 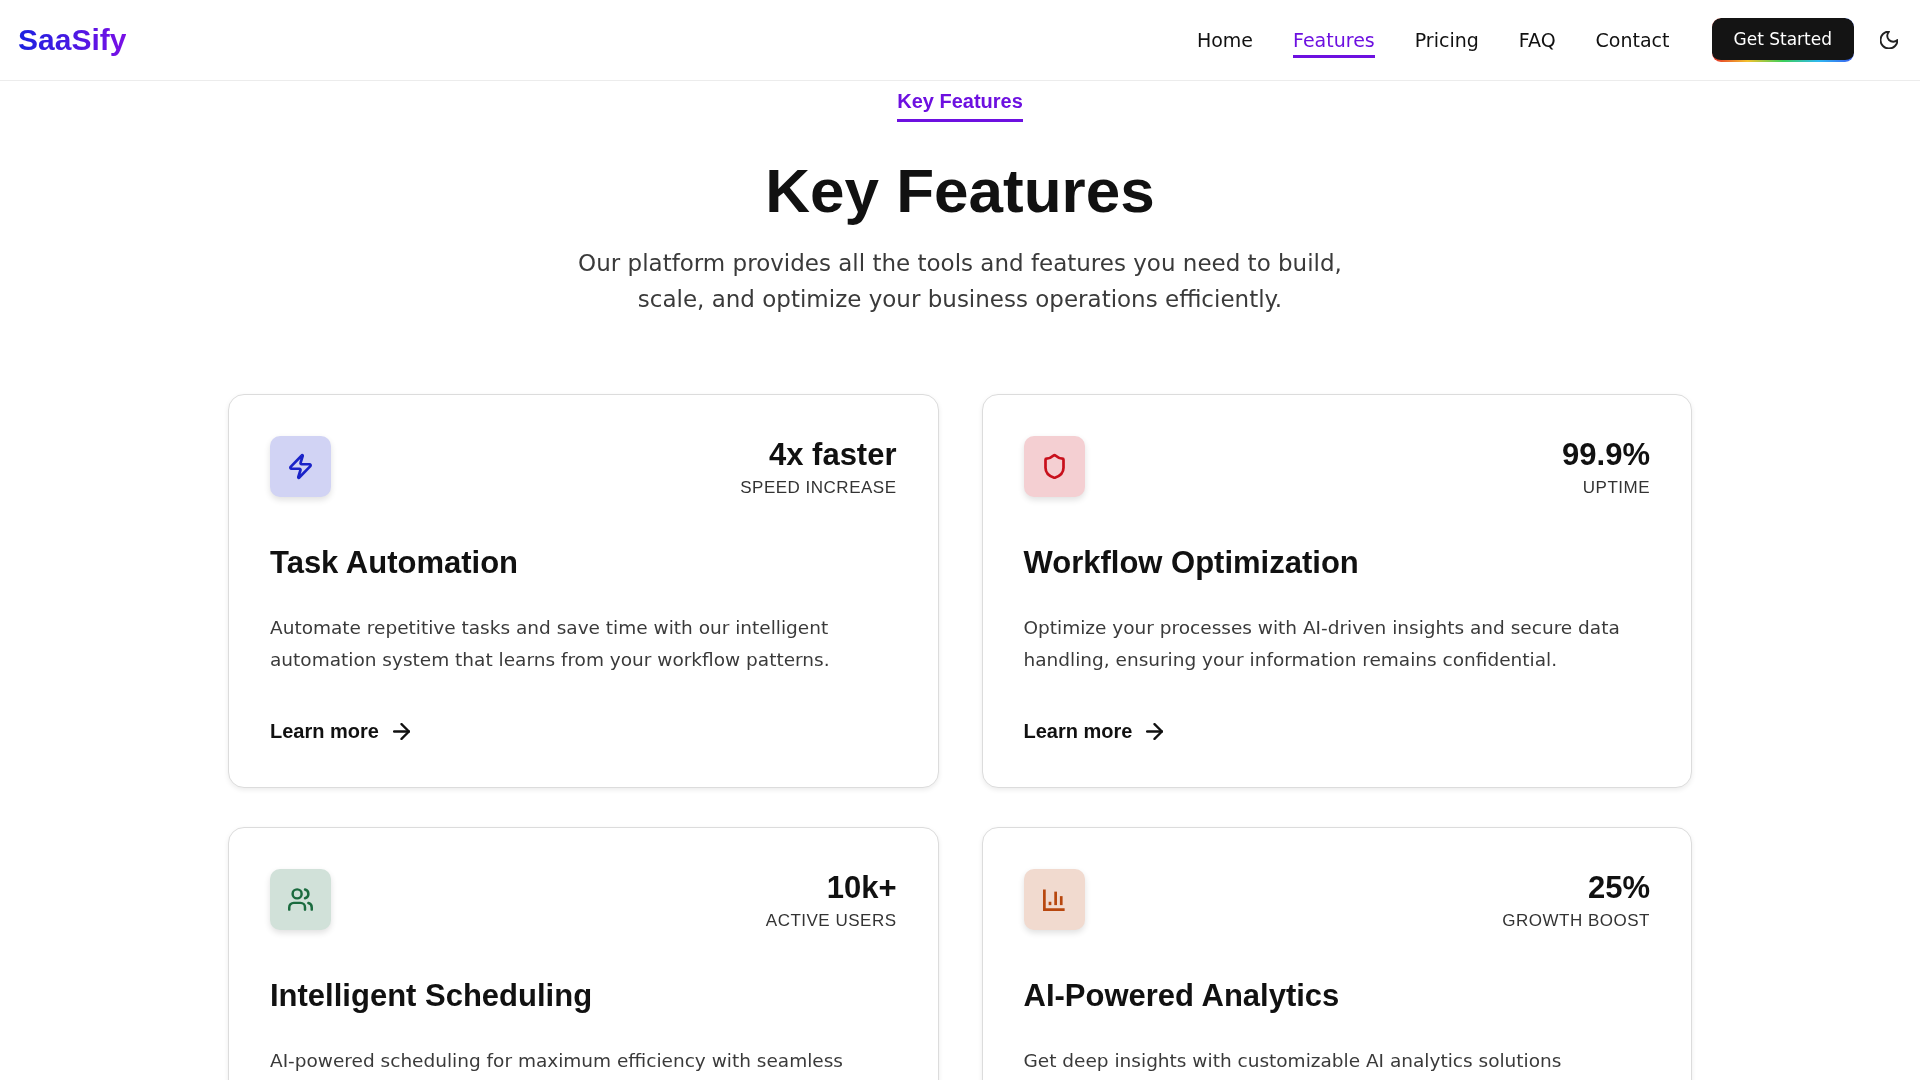 What do you see at coordinates (831, 921) in the screenshot?
I see `stat-label: ACTIVE USERS` at bounding box center [831, 921].